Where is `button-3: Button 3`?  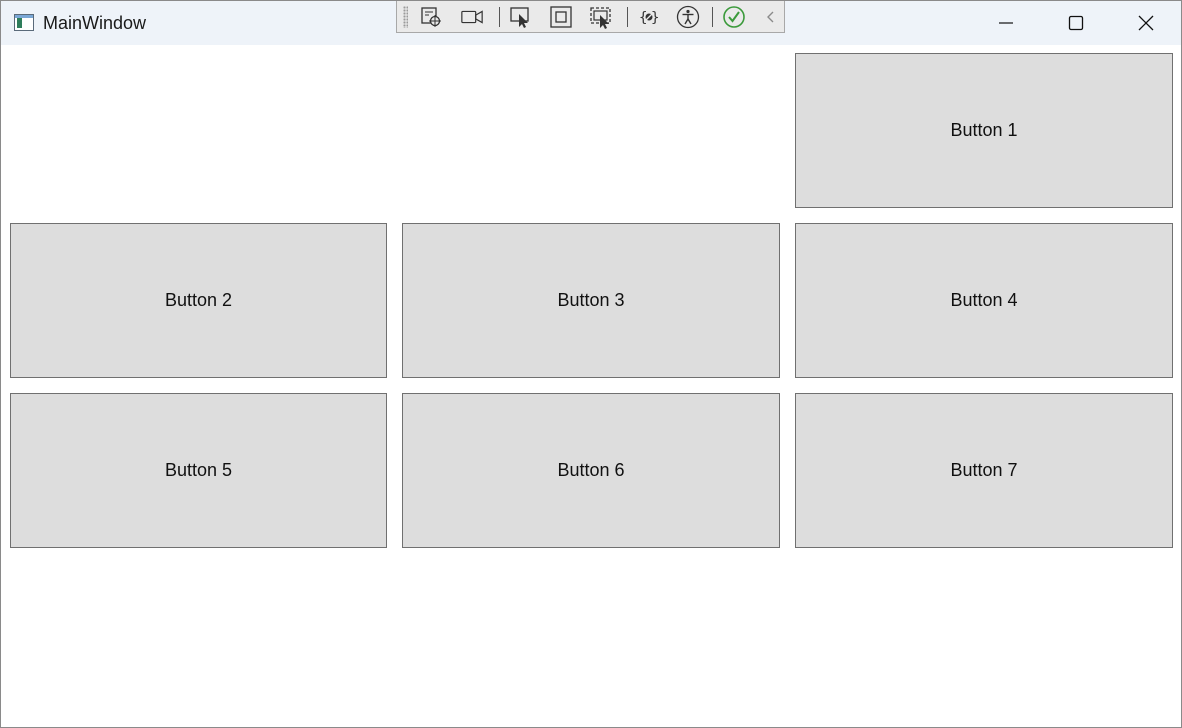 button-3: Button 3 is located at coordinates (591, 300).